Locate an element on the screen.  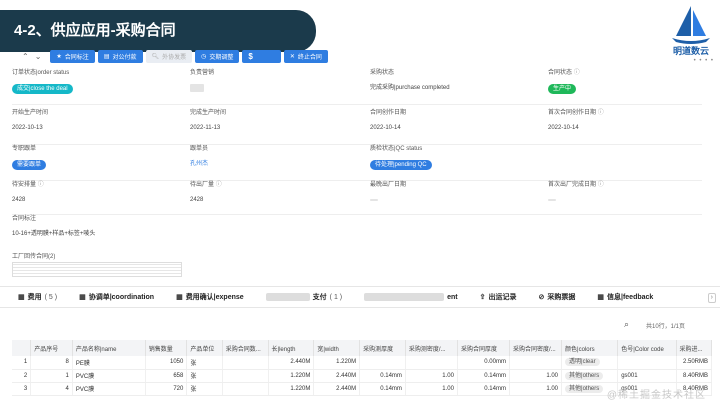
attachment-preview is located at coordinates (97, 269).